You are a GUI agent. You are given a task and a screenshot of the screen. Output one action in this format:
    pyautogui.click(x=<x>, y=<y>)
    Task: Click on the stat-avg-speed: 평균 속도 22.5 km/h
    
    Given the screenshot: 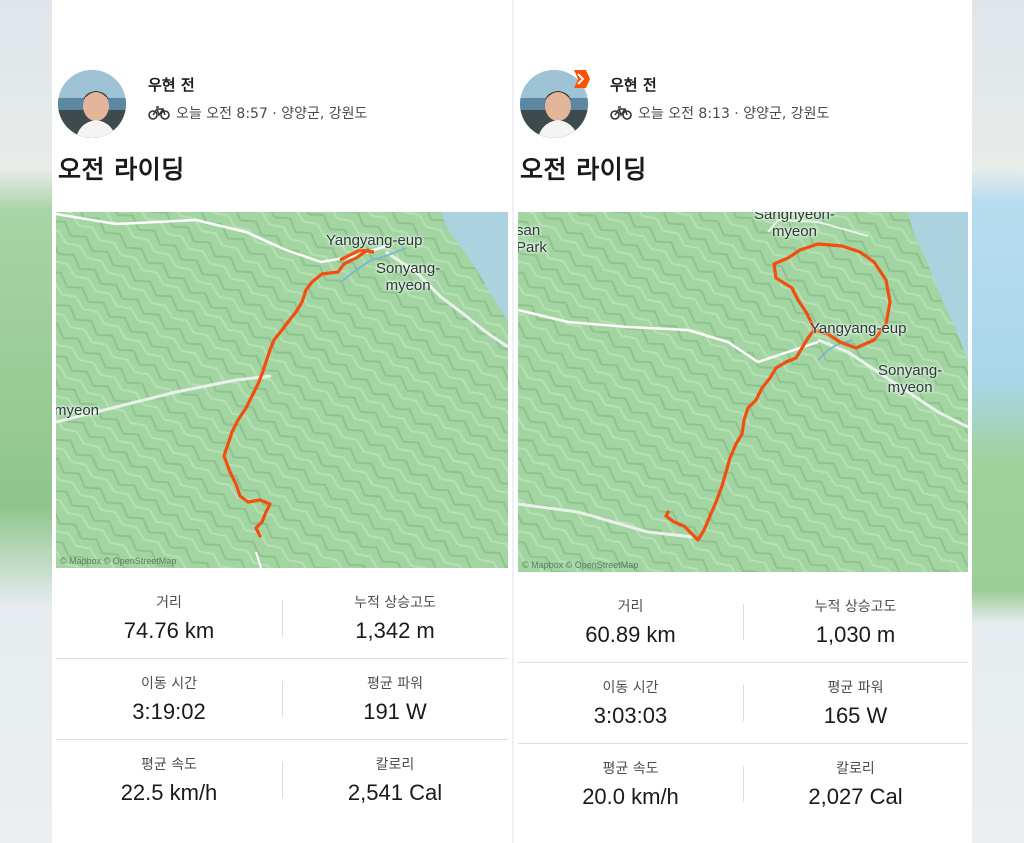 What is the action you would take?
    pyautogui.click(x=169, y=780)
    